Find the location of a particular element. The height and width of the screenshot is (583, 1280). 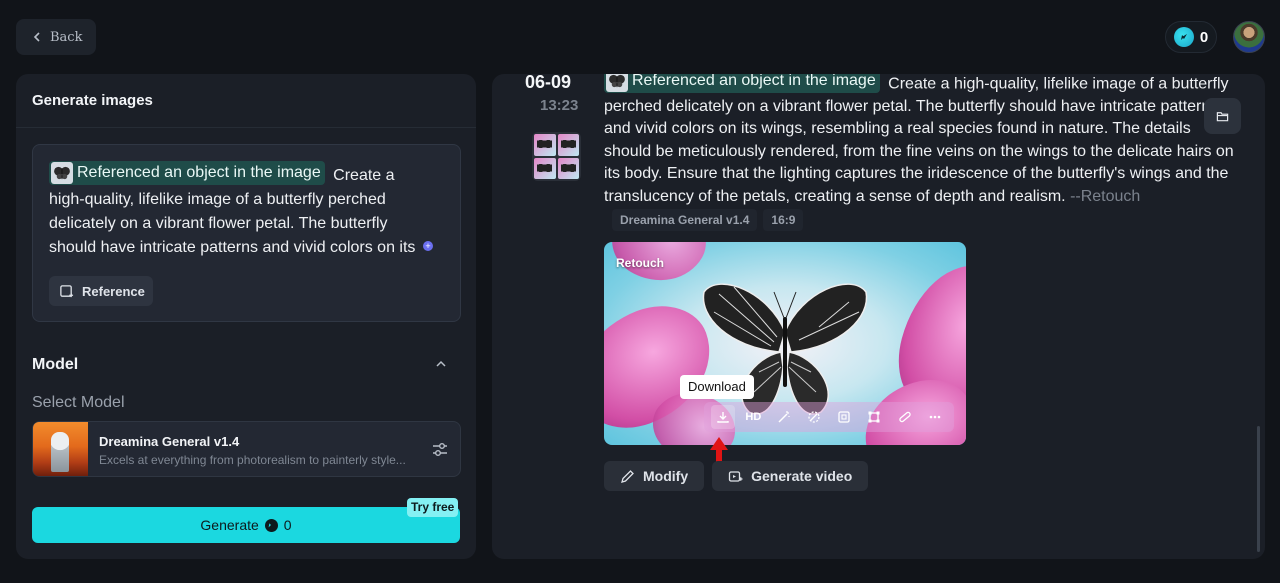

chevron-left-icon is located at coordinates (36, 37).